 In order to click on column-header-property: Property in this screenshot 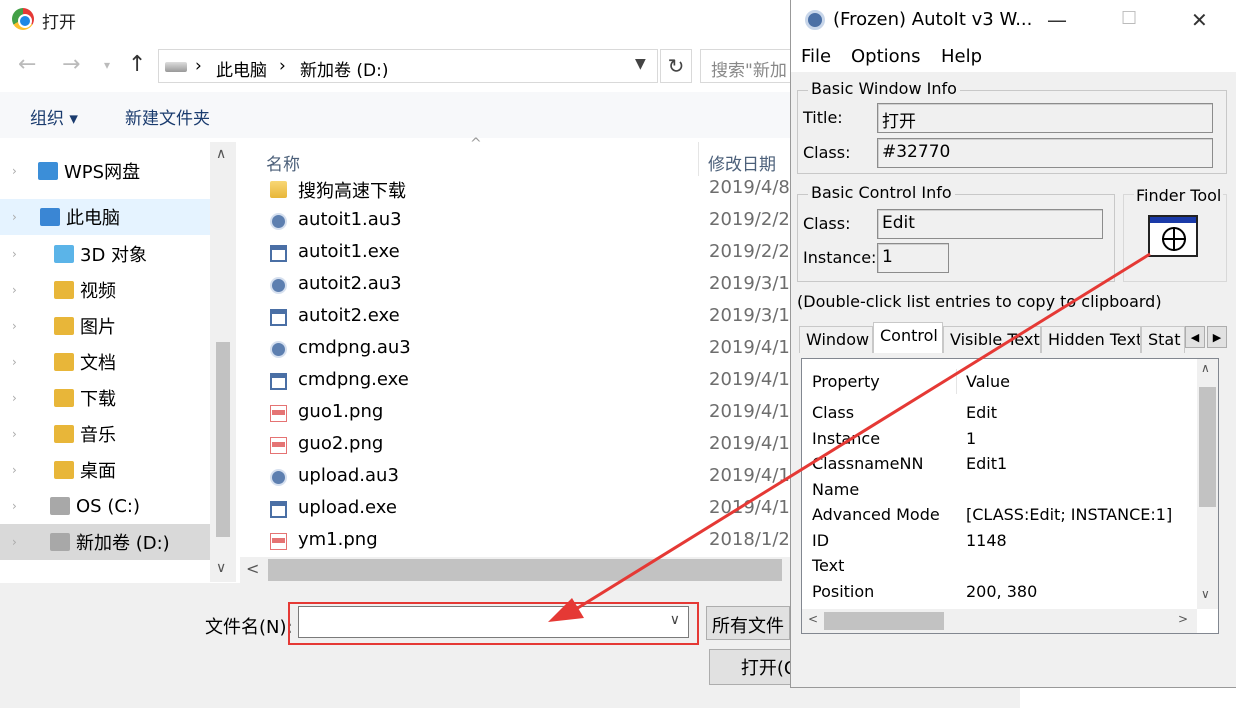, I will do `click(846, 381)`.